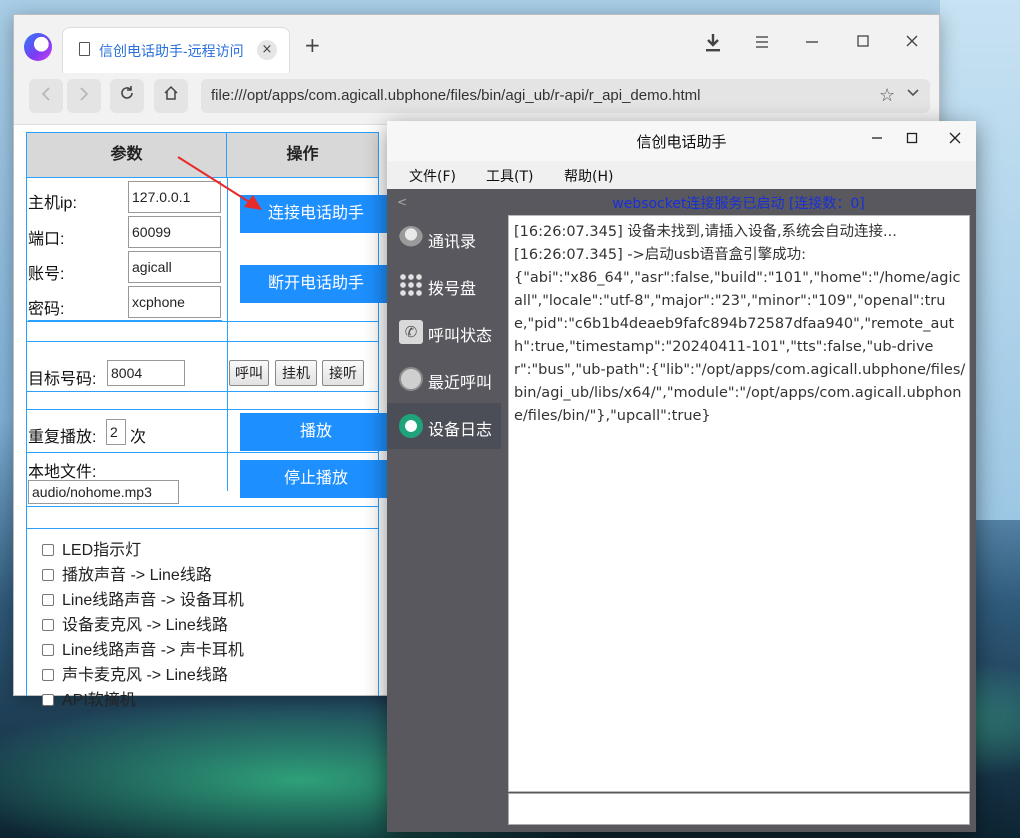 The height and width of the screenshot is (838, 1020). What do you see at coordinates (102, 550) in the screenshot?
I see `checkbox-label: LED指示灯` at bounding box center [102, 550].